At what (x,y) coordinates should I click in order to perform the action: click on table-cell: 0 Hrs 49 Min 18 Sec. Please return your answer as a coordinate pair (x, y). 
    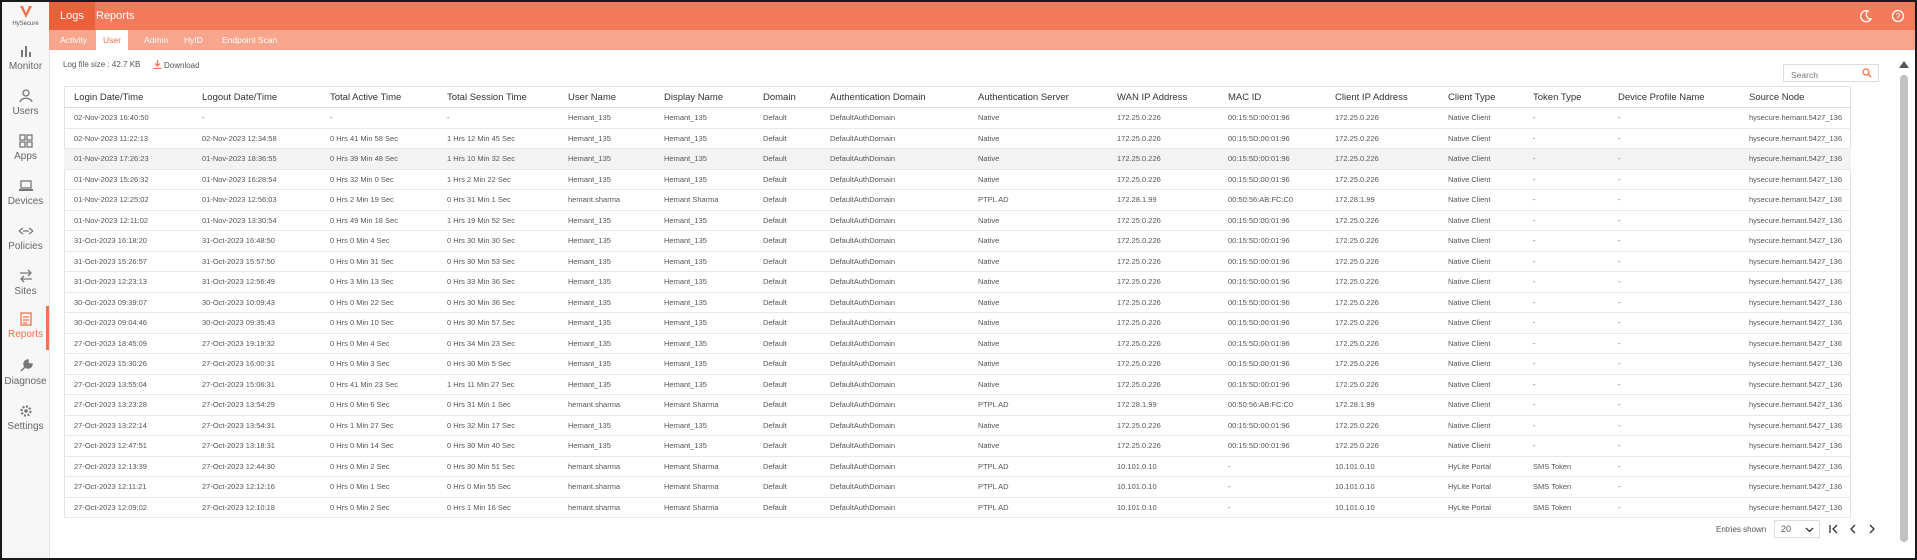
    Looking at the image, I should click on (378, 220).